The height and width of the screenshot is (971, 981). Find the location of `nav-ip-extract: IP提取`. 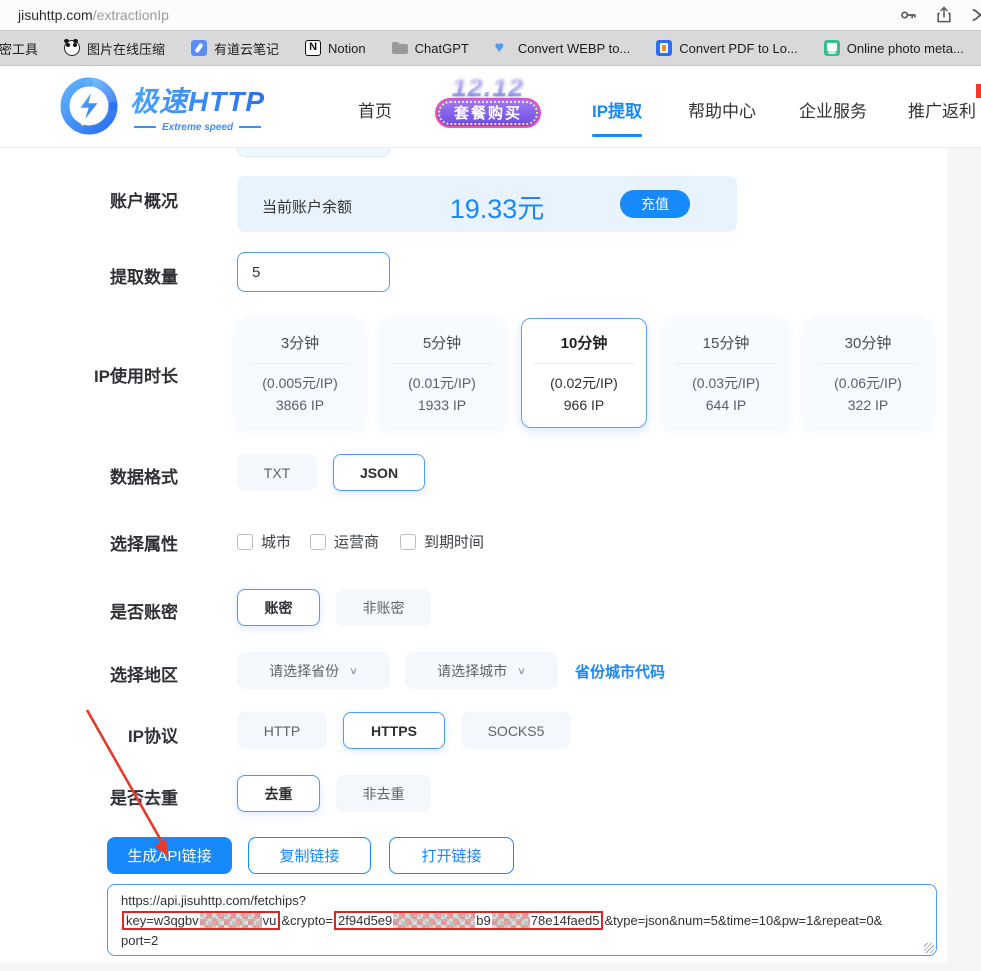

nav-ip-extract: IP提取 is located at coordinates (617, 109).